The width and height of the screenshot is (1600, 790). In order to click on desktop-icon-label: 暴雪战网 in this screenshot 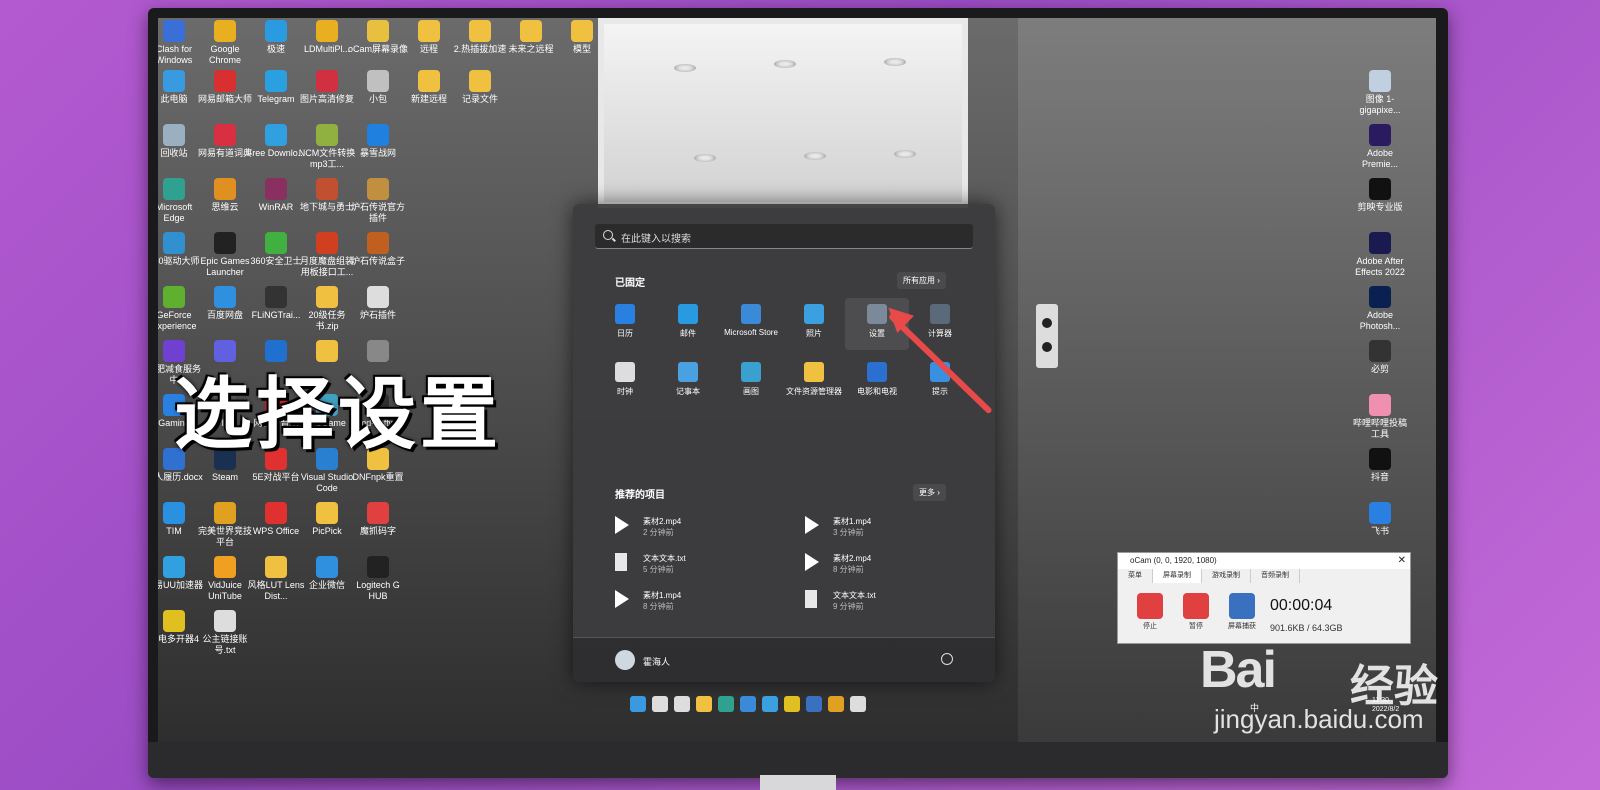, I will do `click(377, 153)`.